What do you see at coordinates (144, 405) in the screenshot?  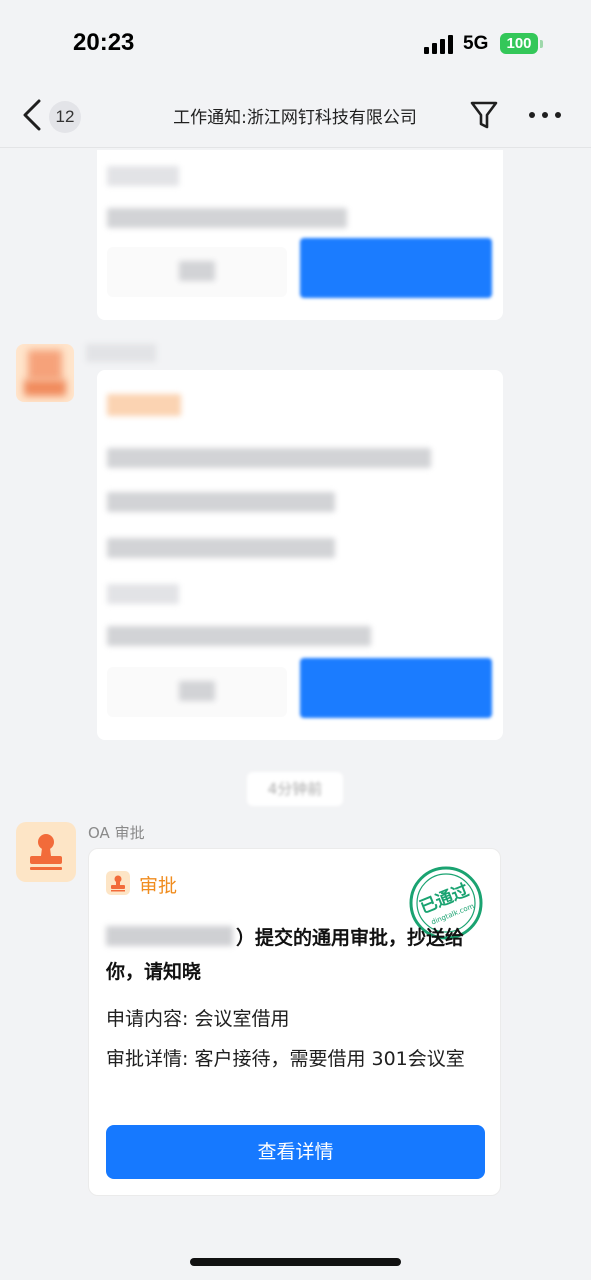 I see `blurred-app-label` at bounding box center [144, 405].